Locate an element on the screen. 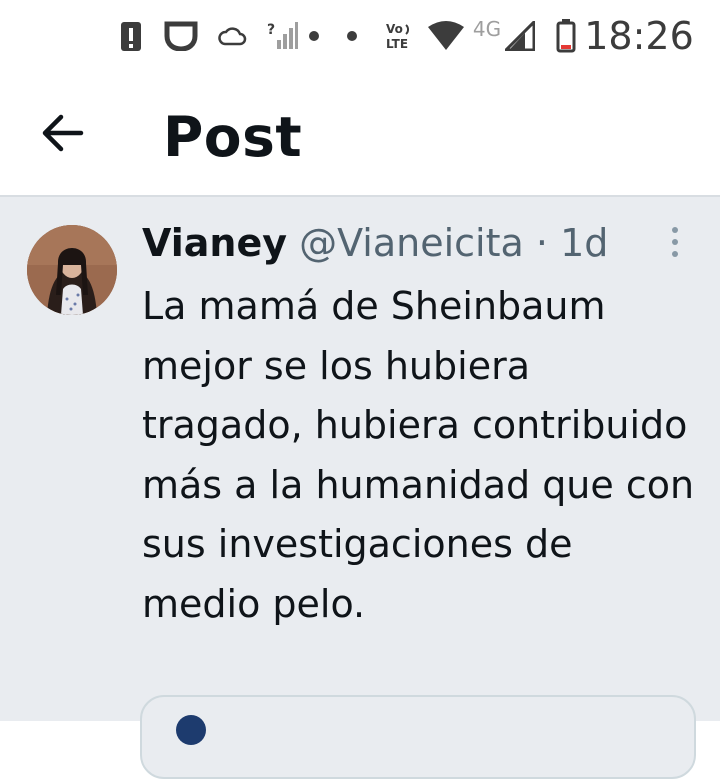 The height and width of the screenshot is (779, 720). arrow-left-icon is located at coordinates (63, 135).